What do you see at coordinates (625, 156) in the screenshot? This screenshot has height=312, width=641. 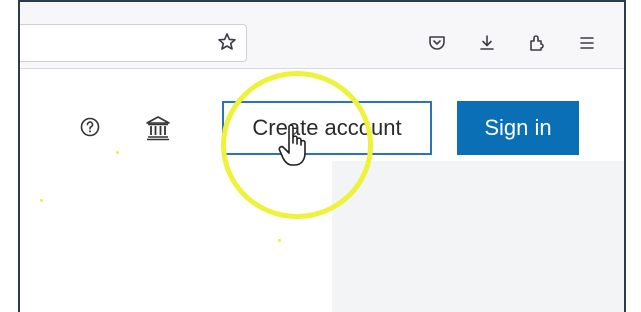 I see `window-border-right` at bounding box center [625, 156].